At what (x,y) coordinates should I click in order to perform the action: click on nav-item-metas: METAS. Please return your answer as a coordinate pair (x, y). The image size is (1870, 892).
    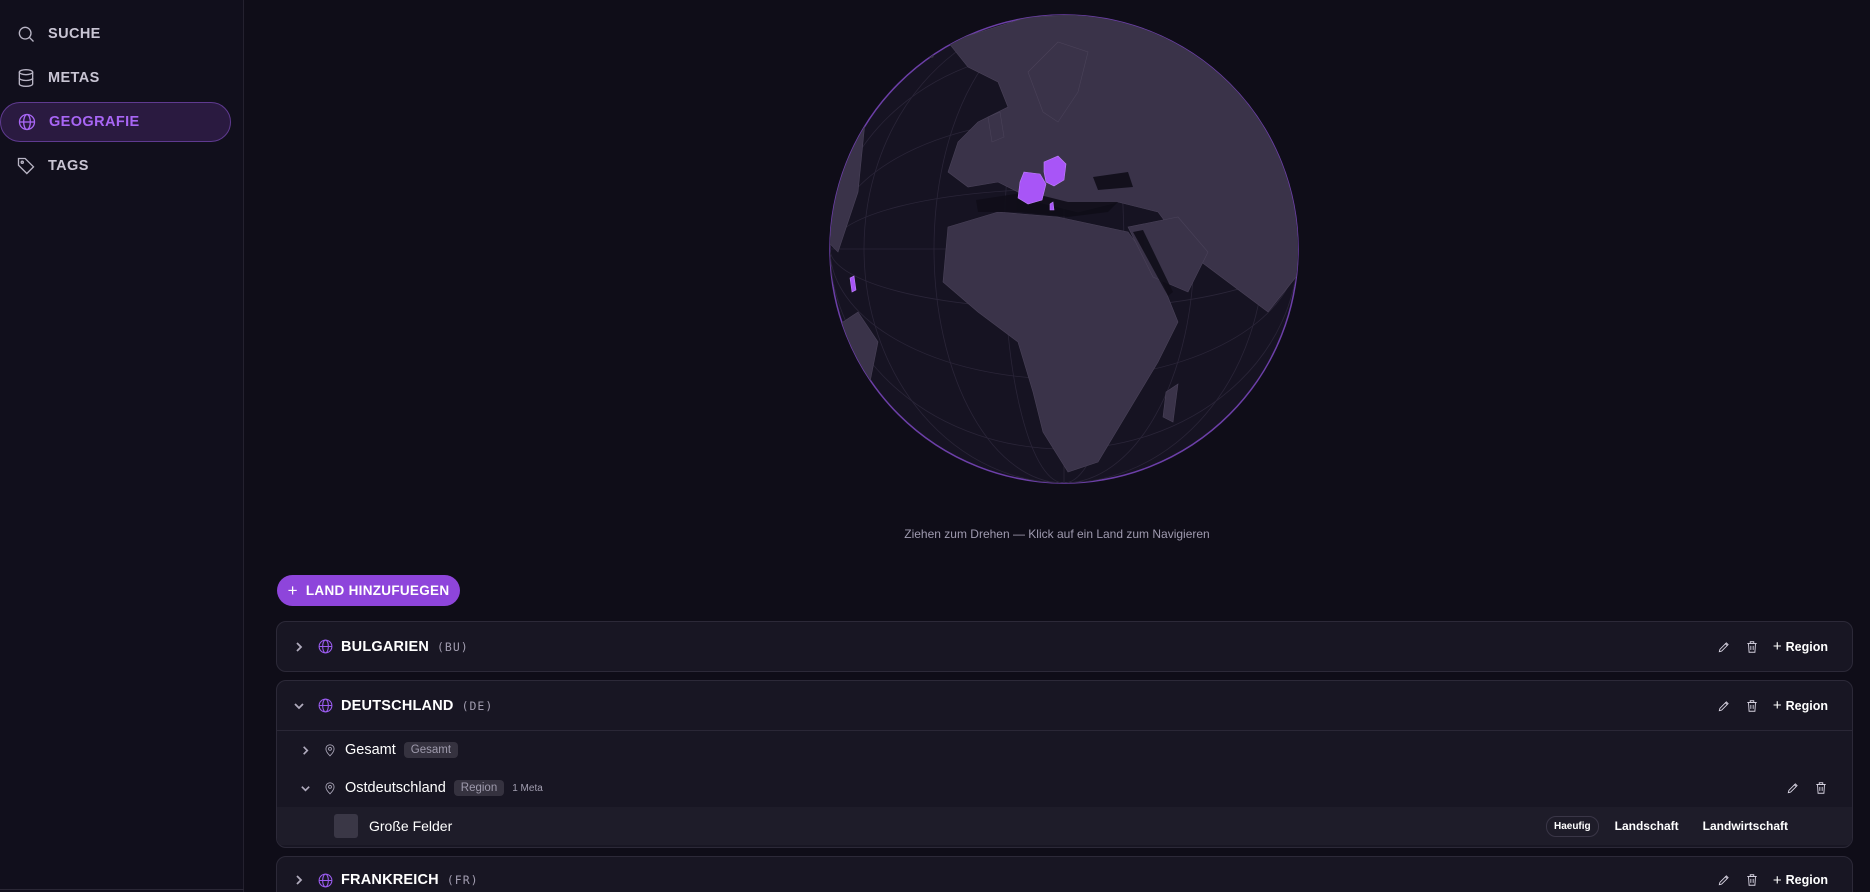
    Looking at the image, I should click on (115, 78).